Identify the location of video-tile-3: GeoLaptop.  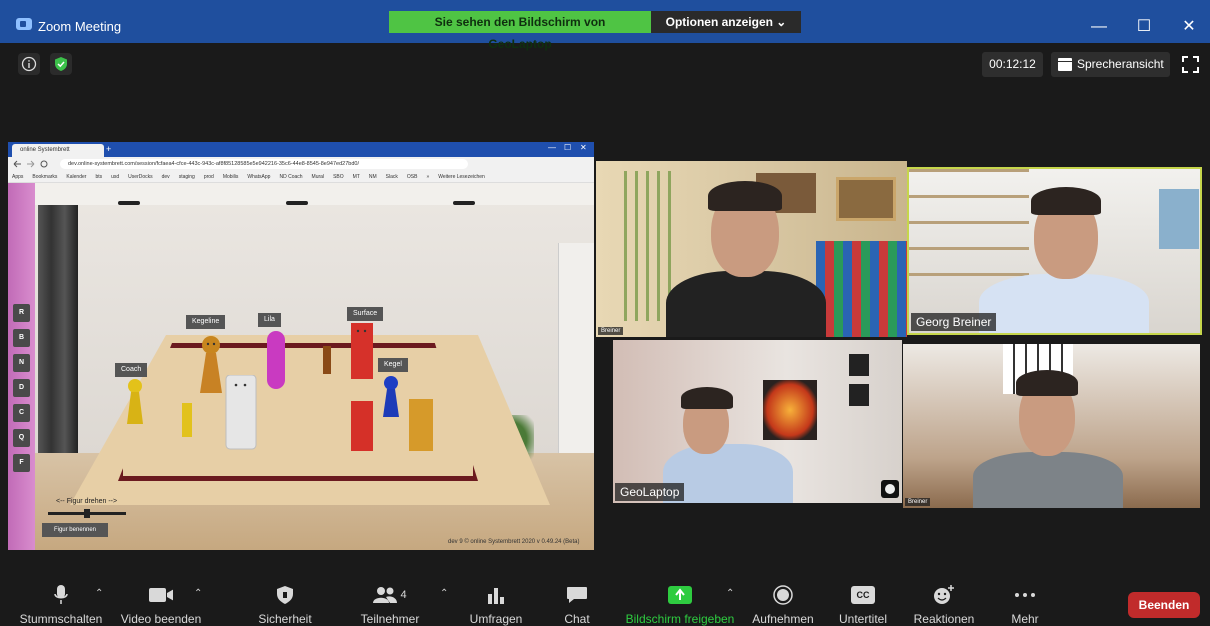
(757, 421).